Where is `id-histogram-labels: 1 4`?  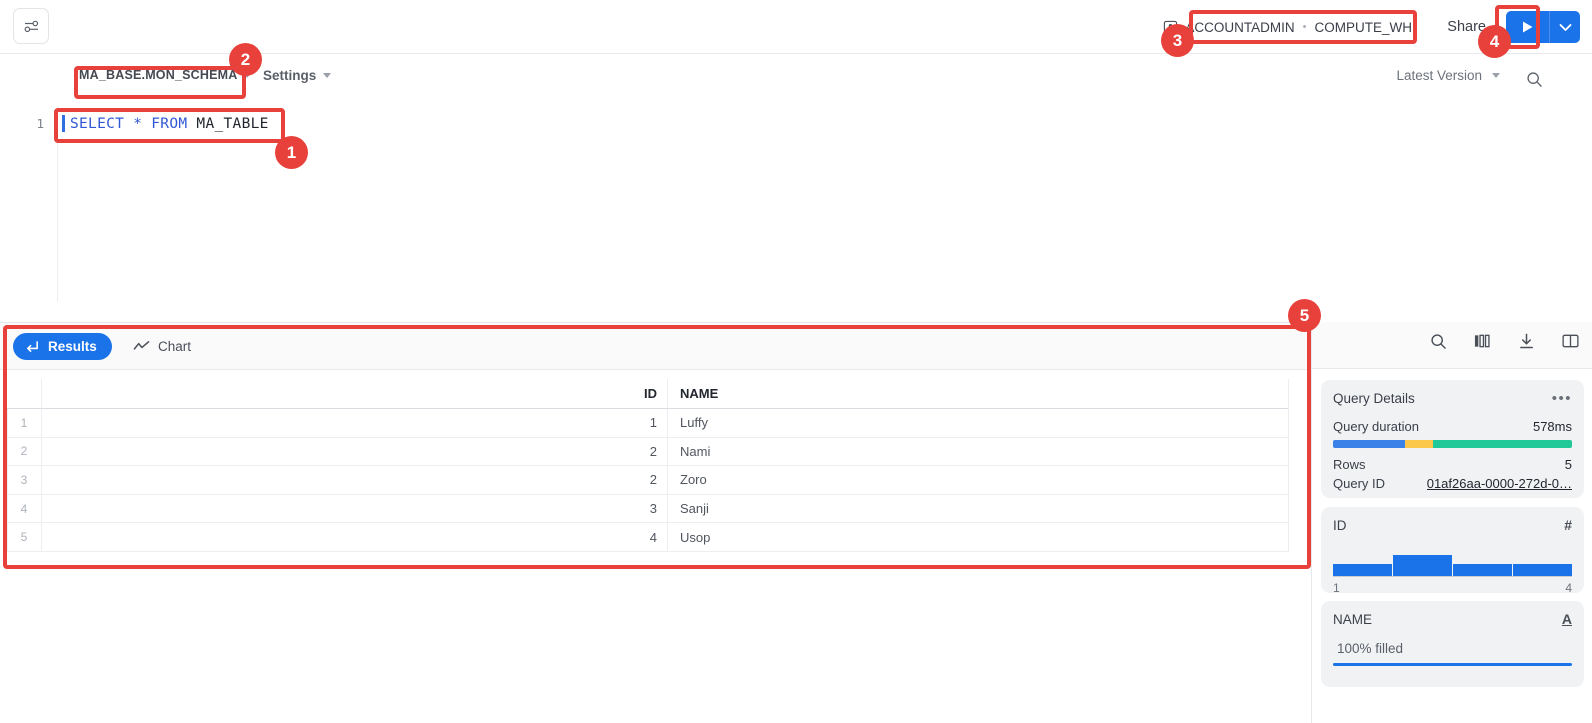 id-histogram-labels: 1 4 is located at coordinates (1452, 588).